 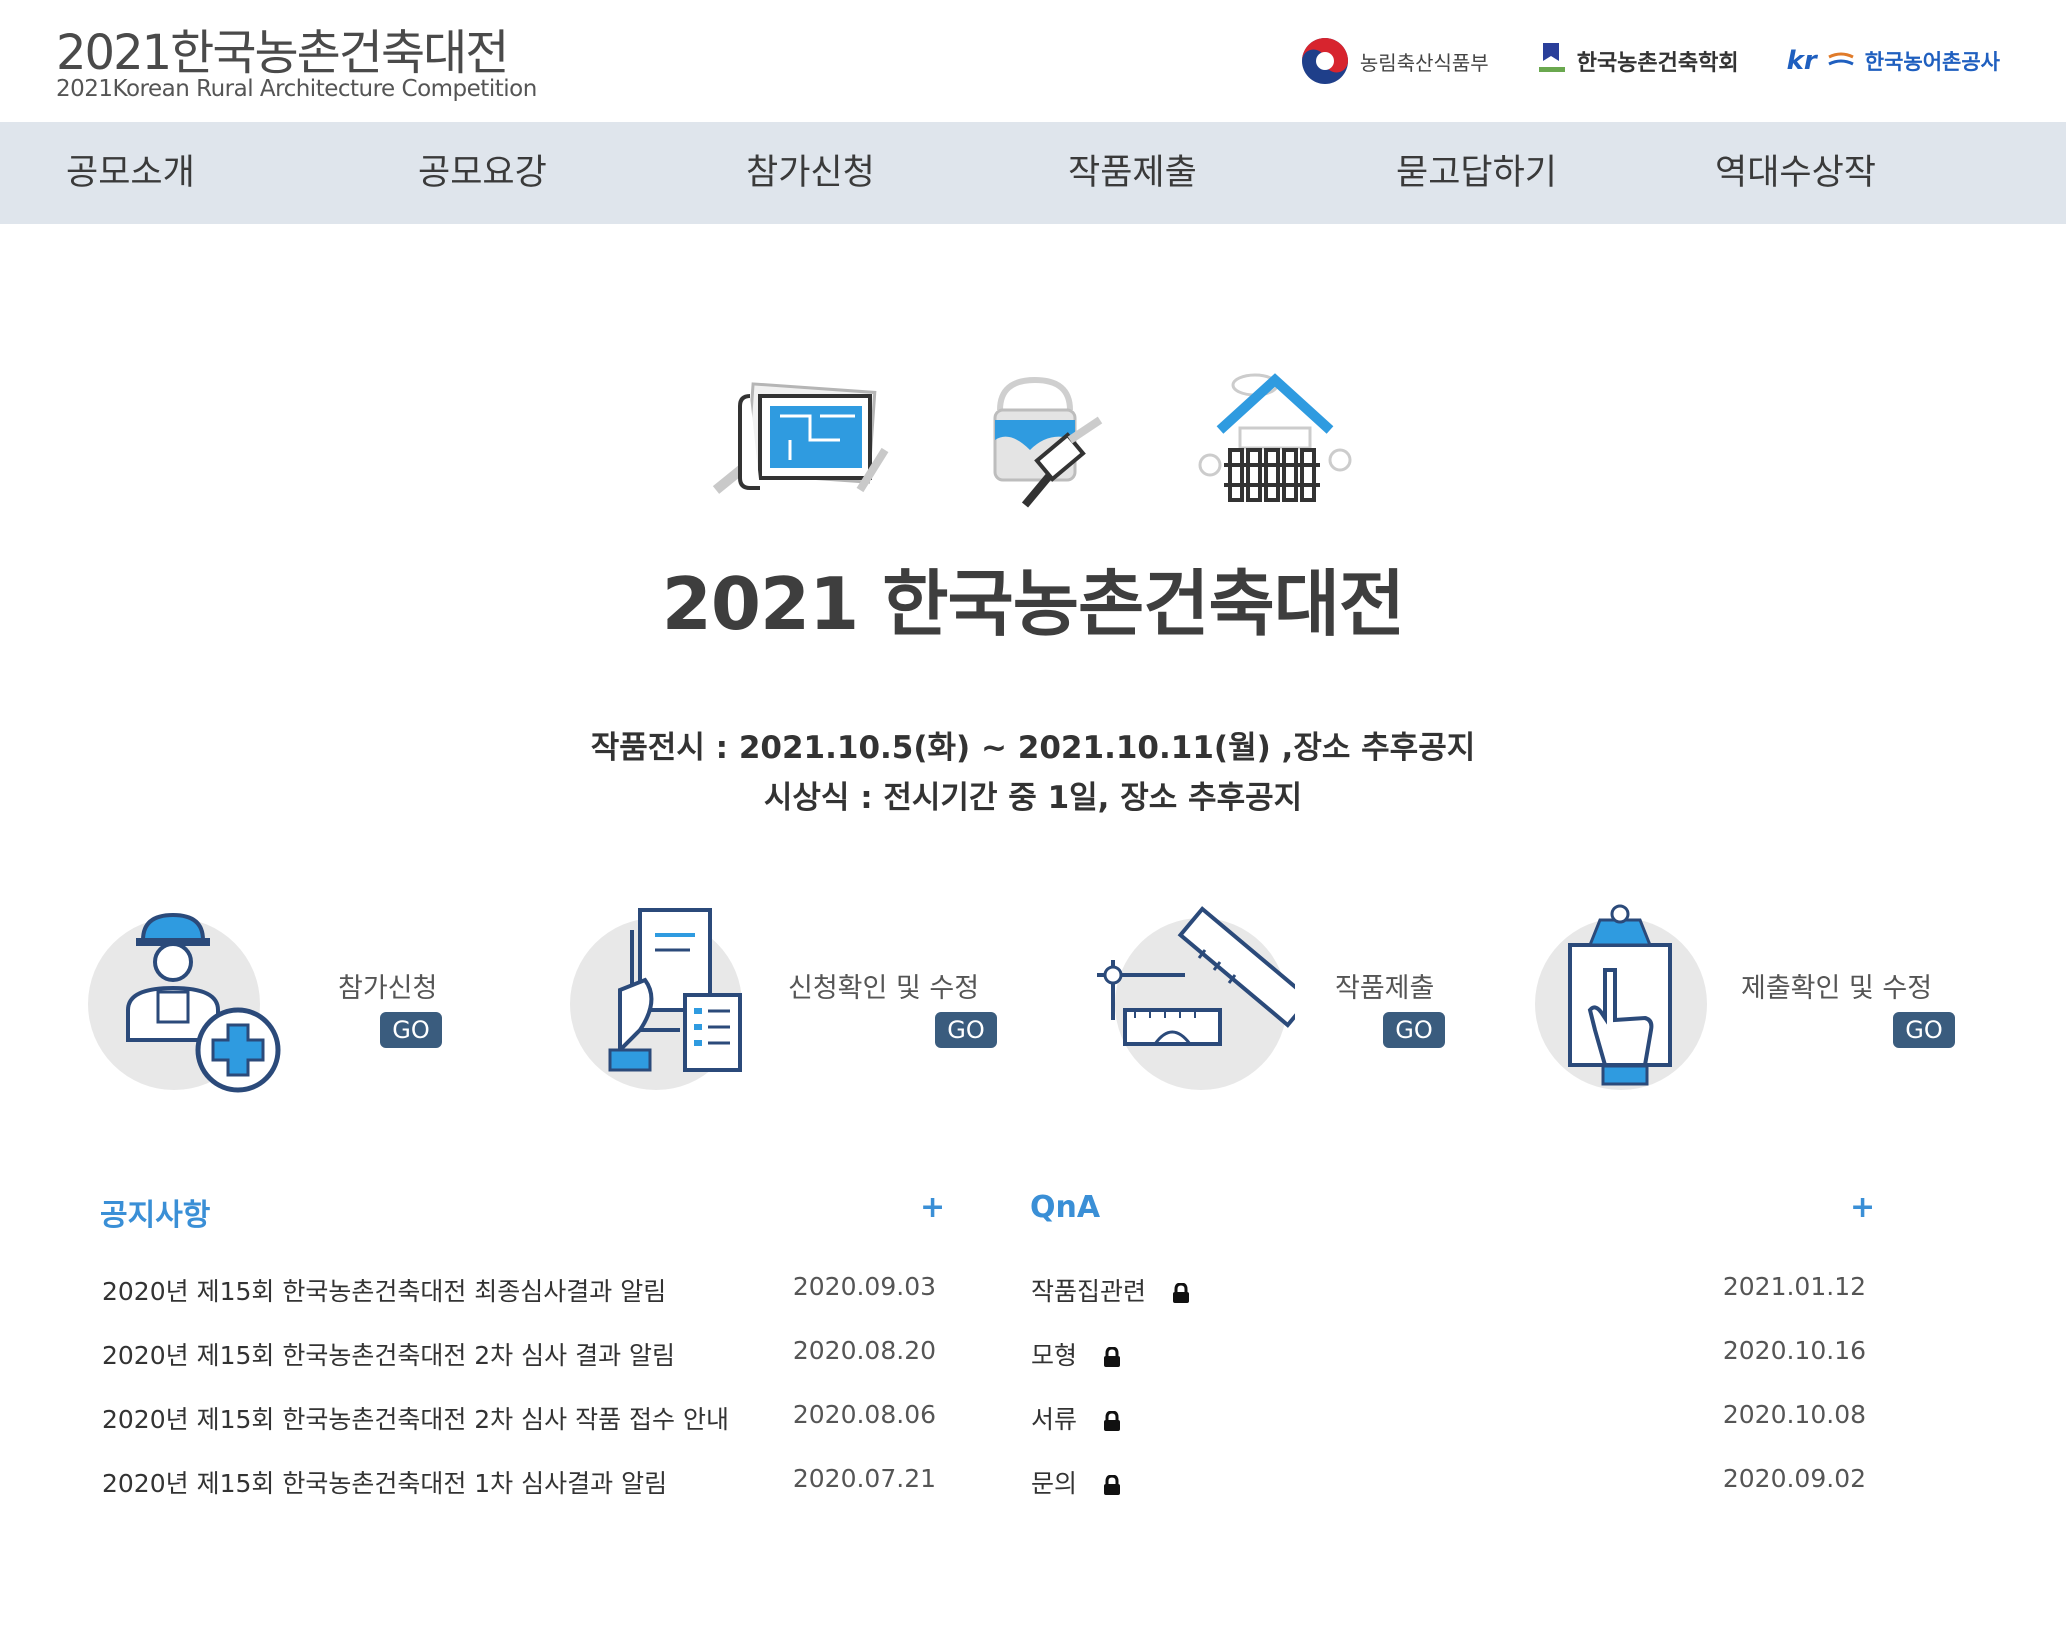 I want to click on notice-item: 2020년 제15회 한국농촌건축대전 최종심사결과 알림, so click(x=384, y=1290).